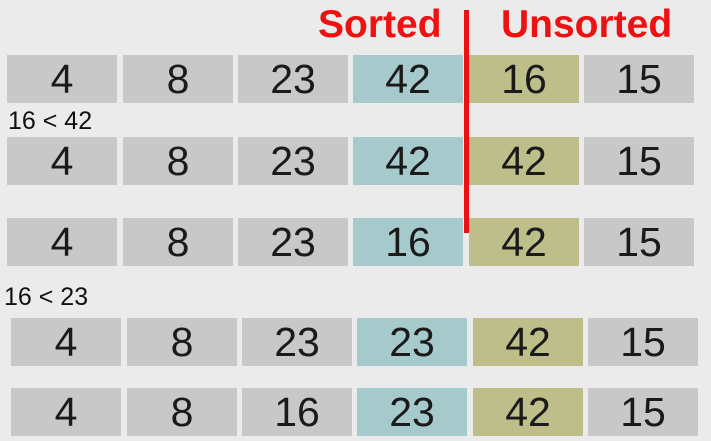  I want to click on array-row: 4 8 23 16 42 15, so click(355, 242).